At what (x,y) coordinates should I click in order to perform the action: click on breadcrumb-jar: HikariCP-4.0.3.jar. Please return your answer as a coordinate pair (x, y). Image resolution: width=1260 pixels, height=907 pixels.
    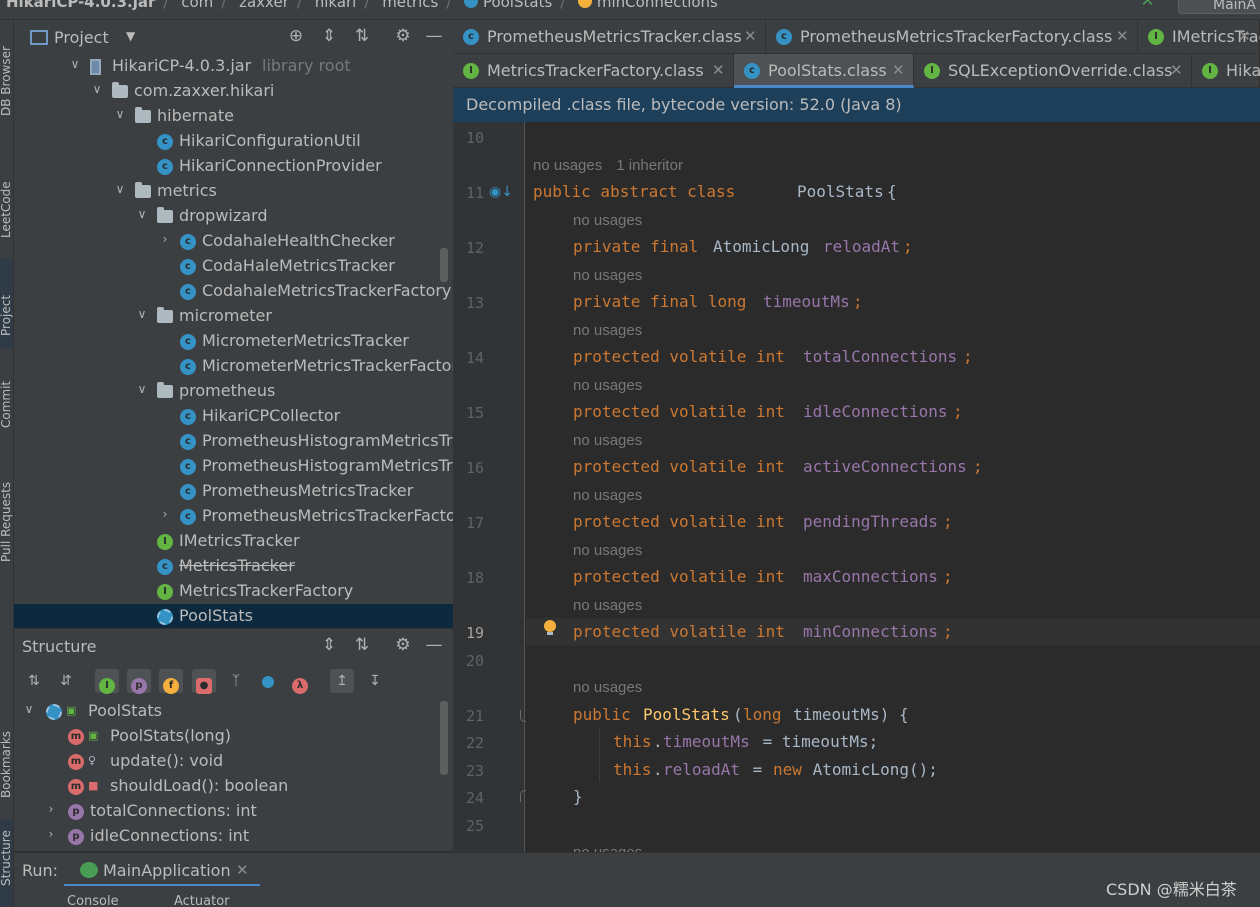
    Looking at the image, I should click on (80, 5).